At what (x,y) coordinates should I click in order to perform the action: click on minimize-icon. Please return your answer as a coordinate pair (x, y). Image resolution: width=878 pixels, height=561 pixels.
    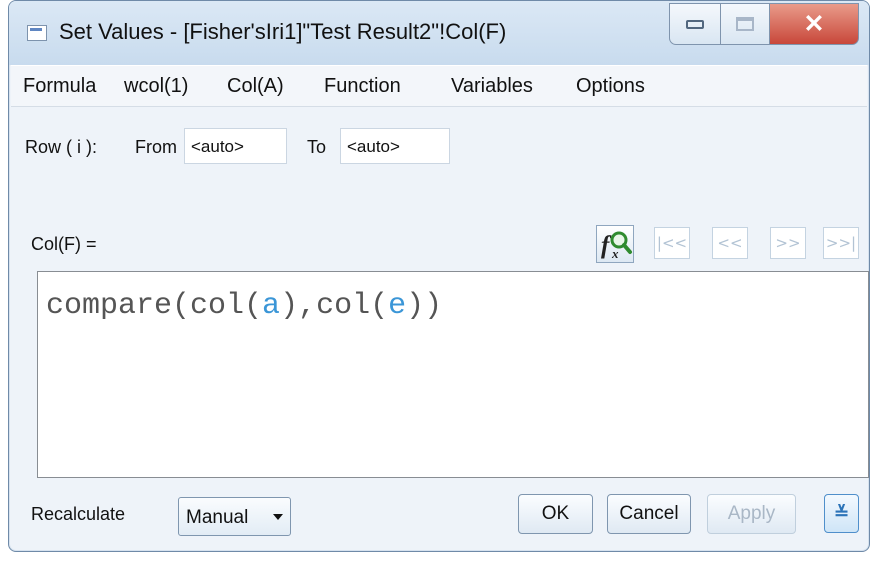
    Looking at the image, I should click on (695, 24).